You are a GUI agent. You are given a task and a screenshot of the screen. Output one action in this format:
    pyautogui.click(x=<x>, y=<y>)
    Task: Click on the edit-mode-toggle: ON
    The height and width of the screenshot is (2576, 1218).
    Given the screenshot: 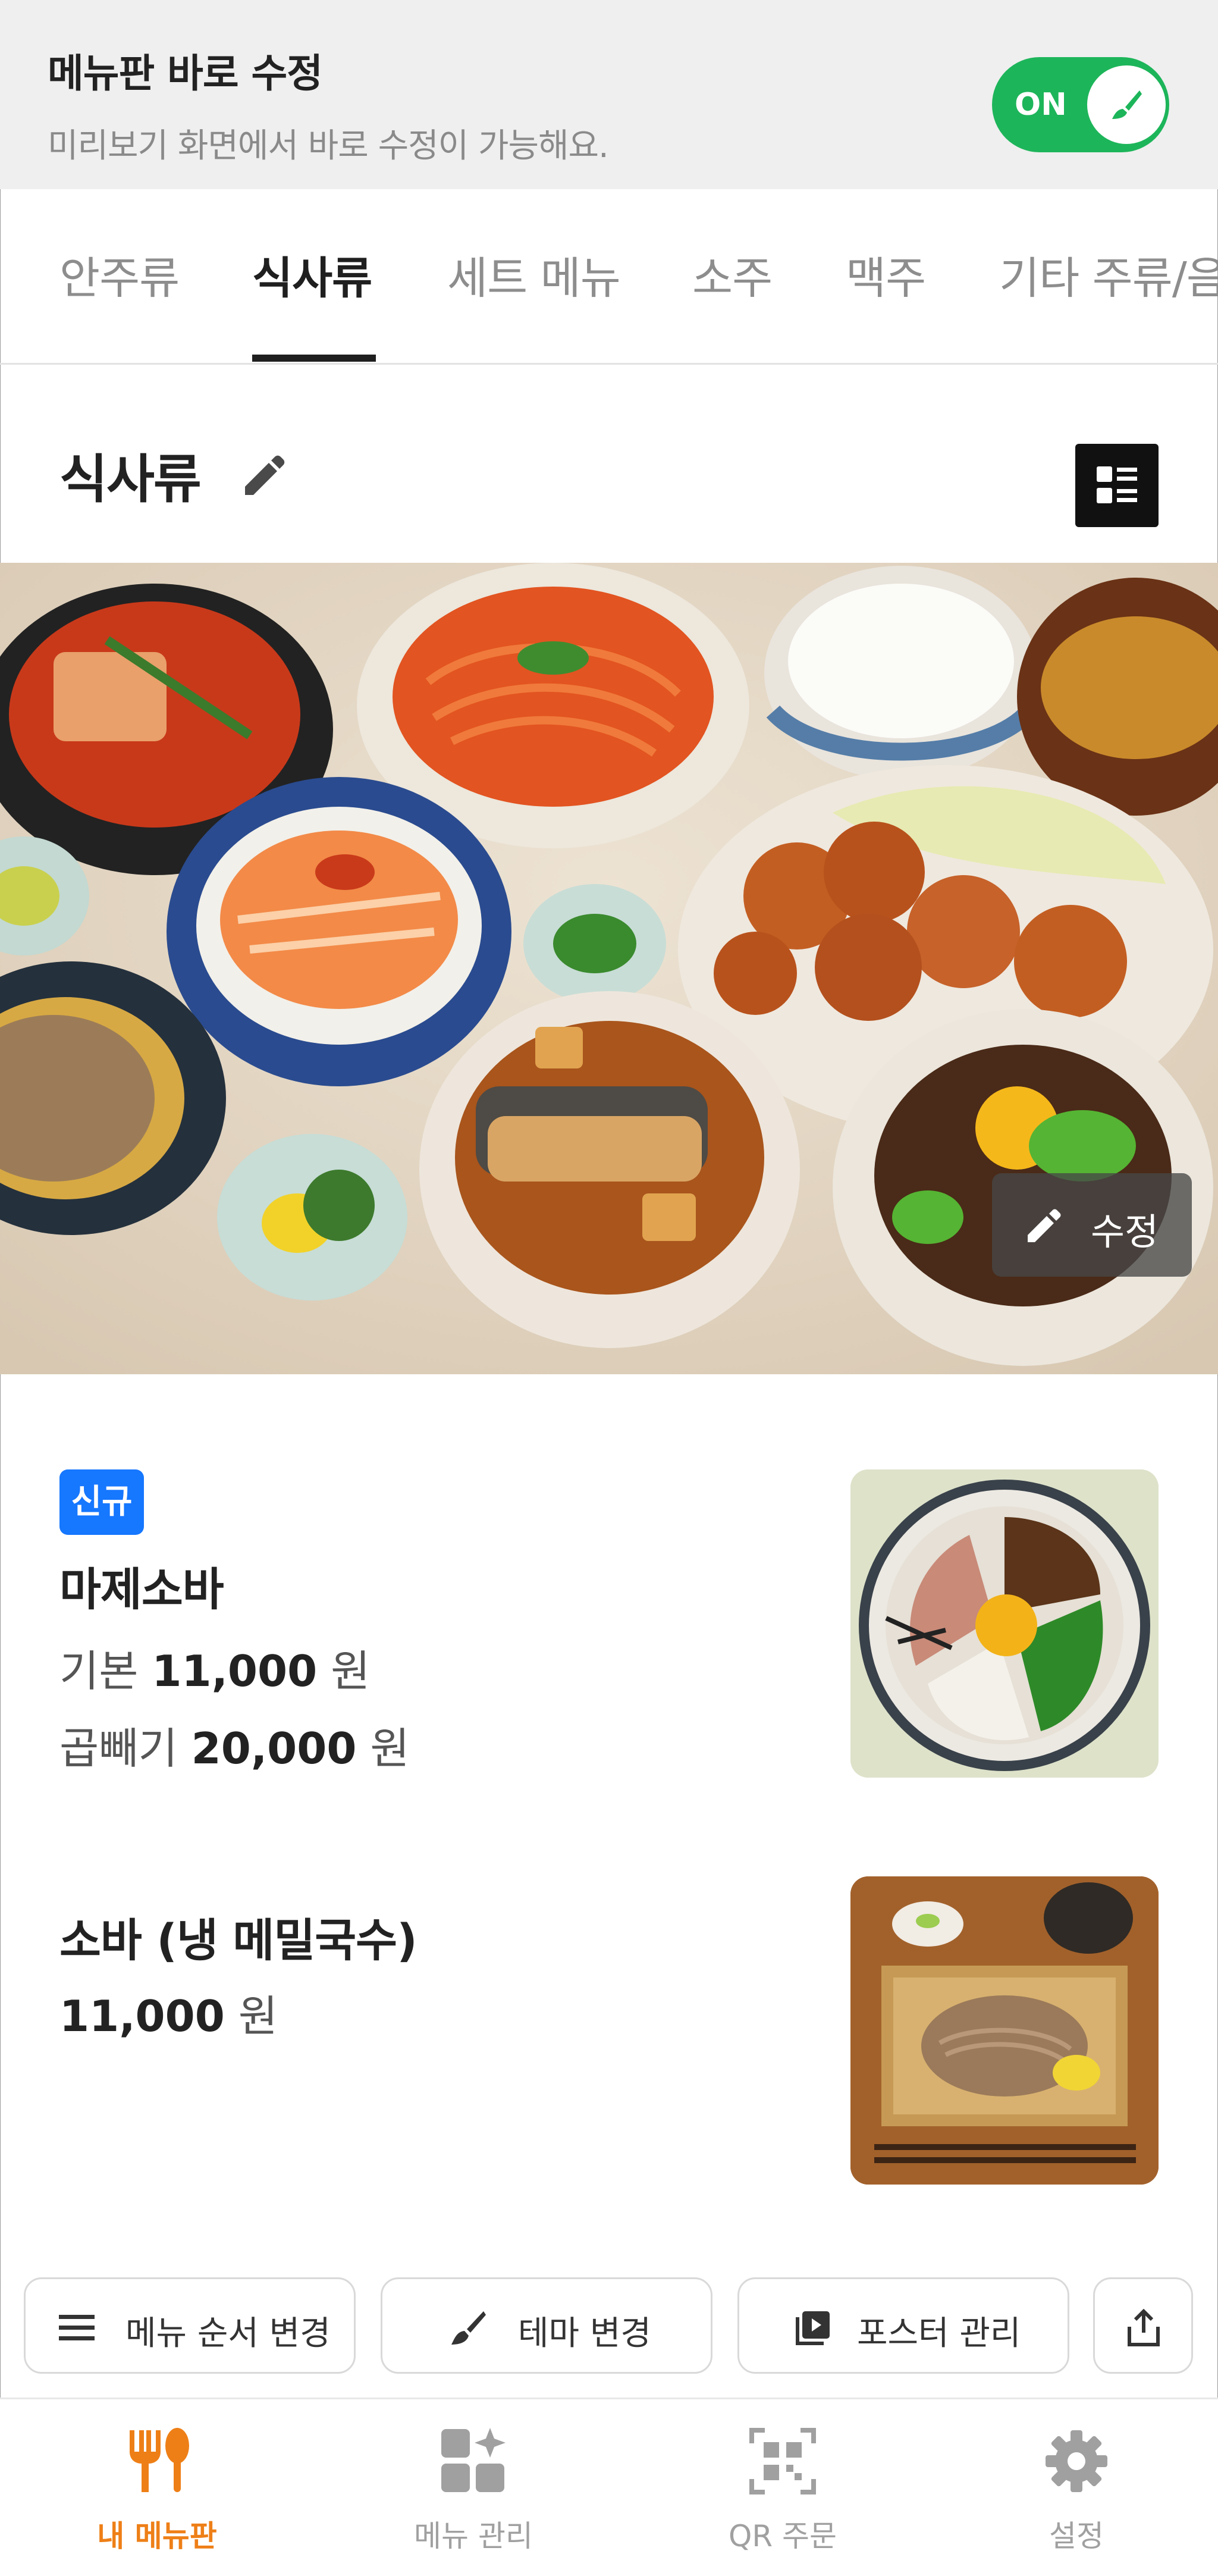 What is the action you would take?
    pyautogui.click(x=1080, y=104)
    